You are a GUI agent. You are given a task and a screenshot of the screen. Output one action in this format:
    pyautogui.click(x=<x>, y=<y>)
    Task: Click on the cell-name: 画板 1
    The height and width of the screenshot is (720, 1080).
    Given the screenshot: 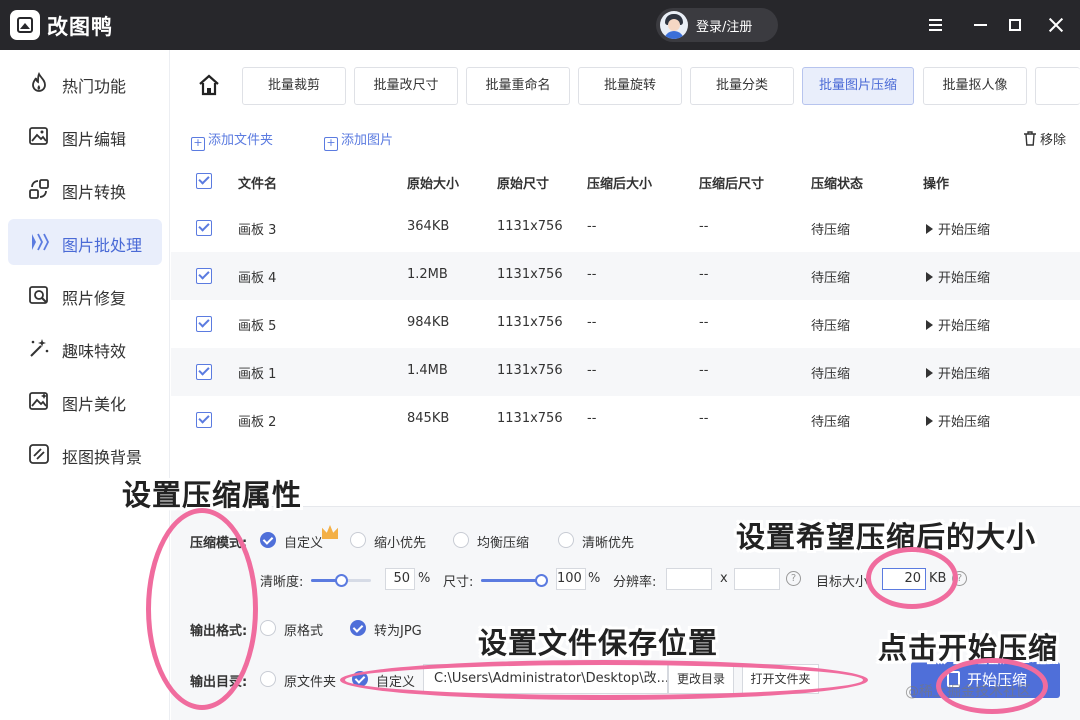 What is the action you would take?
    pyautogui.click(x=257, y=374)
    